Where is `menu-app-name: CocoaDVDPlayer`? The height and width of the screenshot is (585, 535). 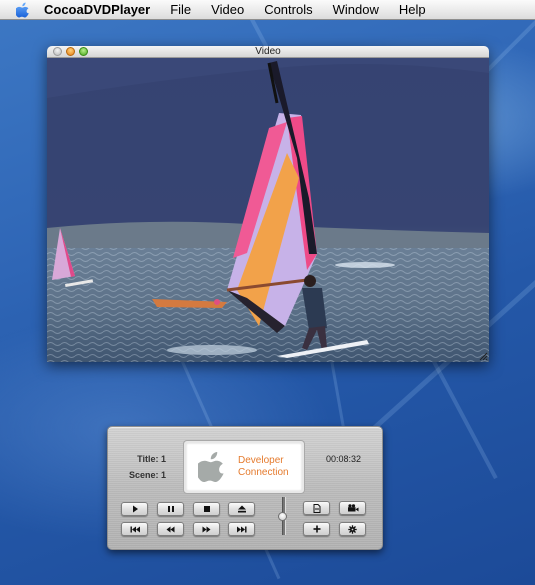 menu-app-name: CocoaDVDPlayer is located at coordinates (97, 9).